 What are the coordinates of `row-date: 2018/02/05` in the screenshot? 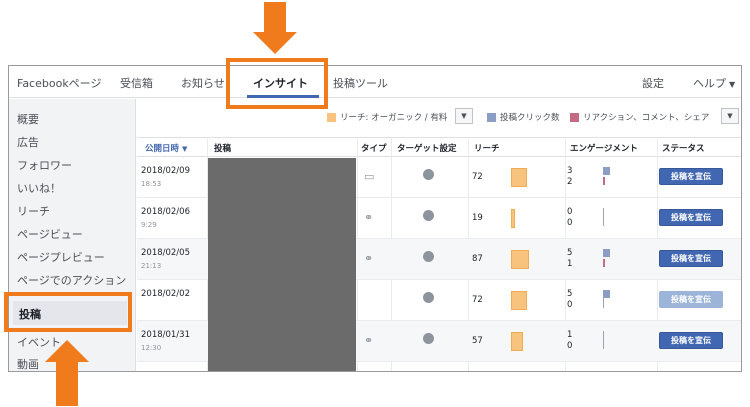 It's located at (165, 253).